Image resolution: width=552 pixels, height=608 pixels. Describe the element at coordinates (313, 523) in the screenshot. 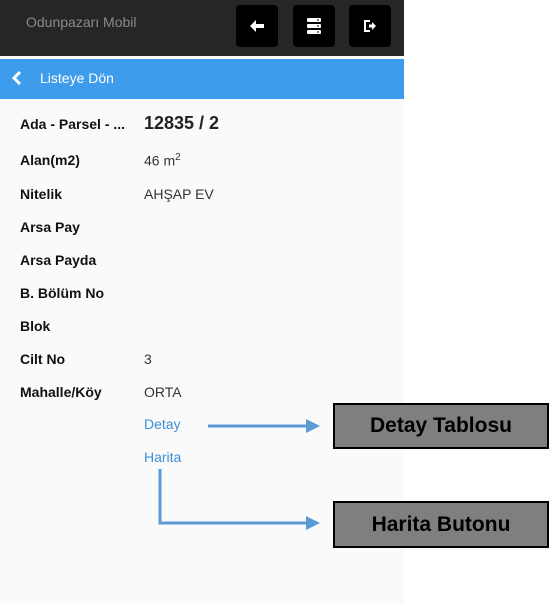

I see `harita-arrowhead` at that location.